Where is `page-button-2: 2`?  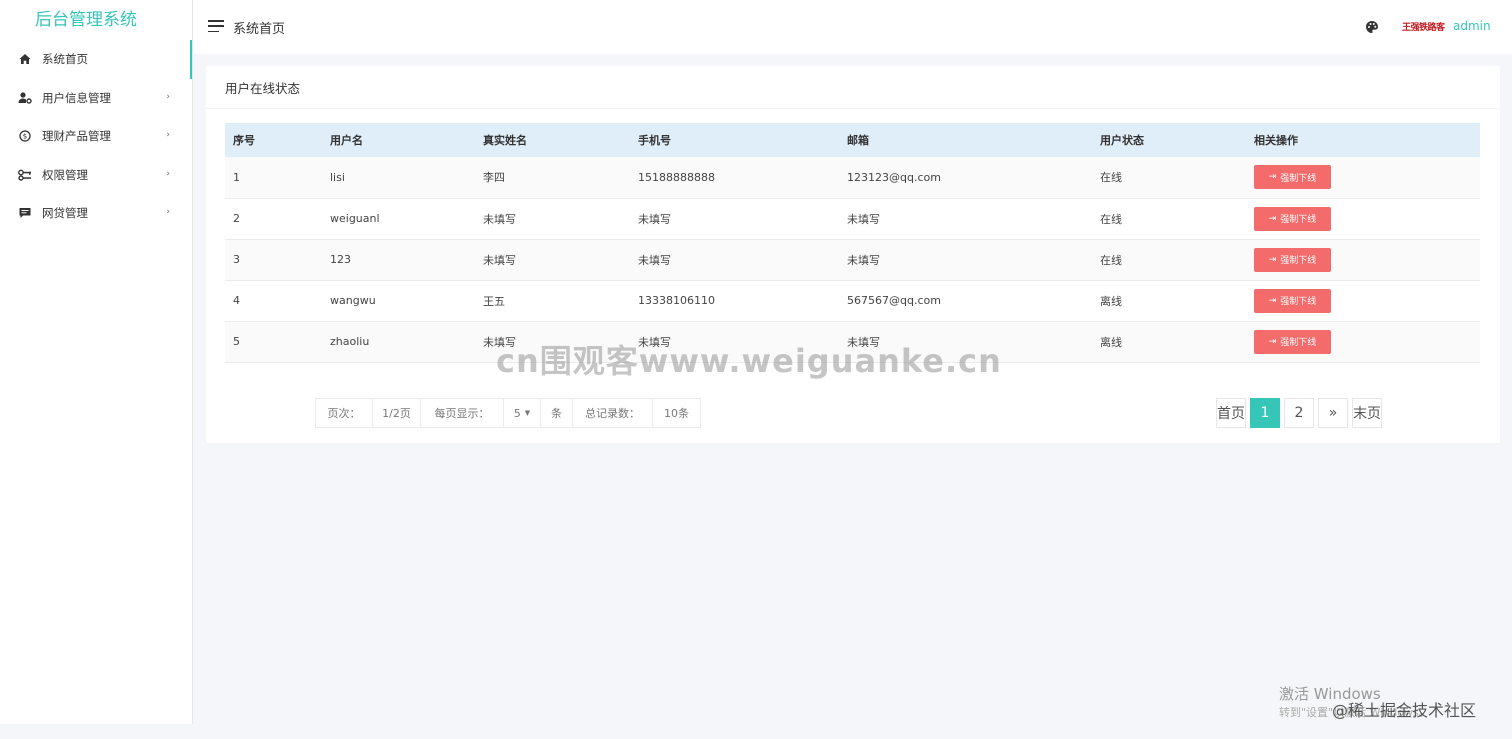 page-button-2: 2 is located at coordinates (1299, 413).